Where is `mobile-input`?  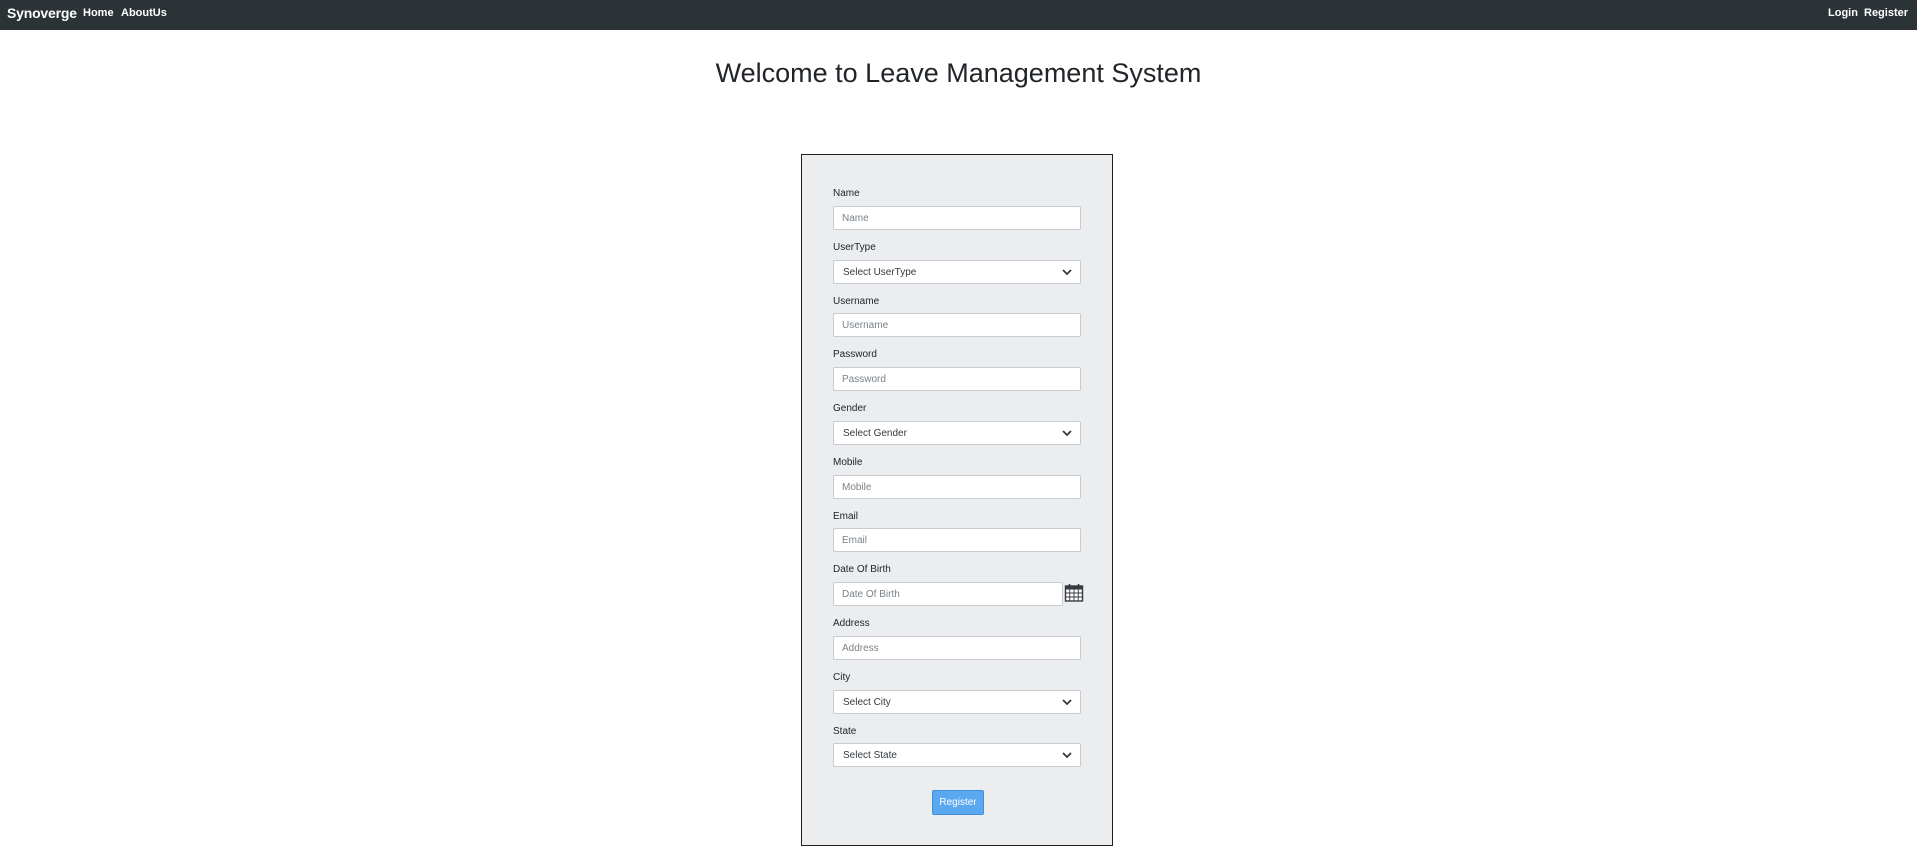 mobile-input is located at coordinates (957, 487).